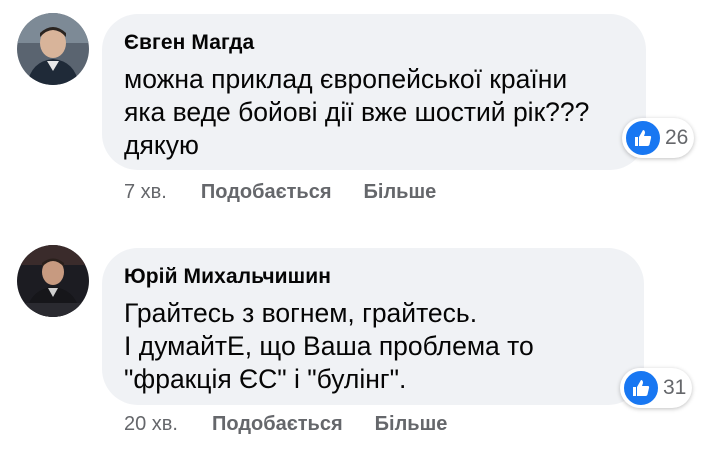  Describe the element at coordinates (151, 424) in the screenshot. I see `comment-timestamp: 20 хв.` at that location.